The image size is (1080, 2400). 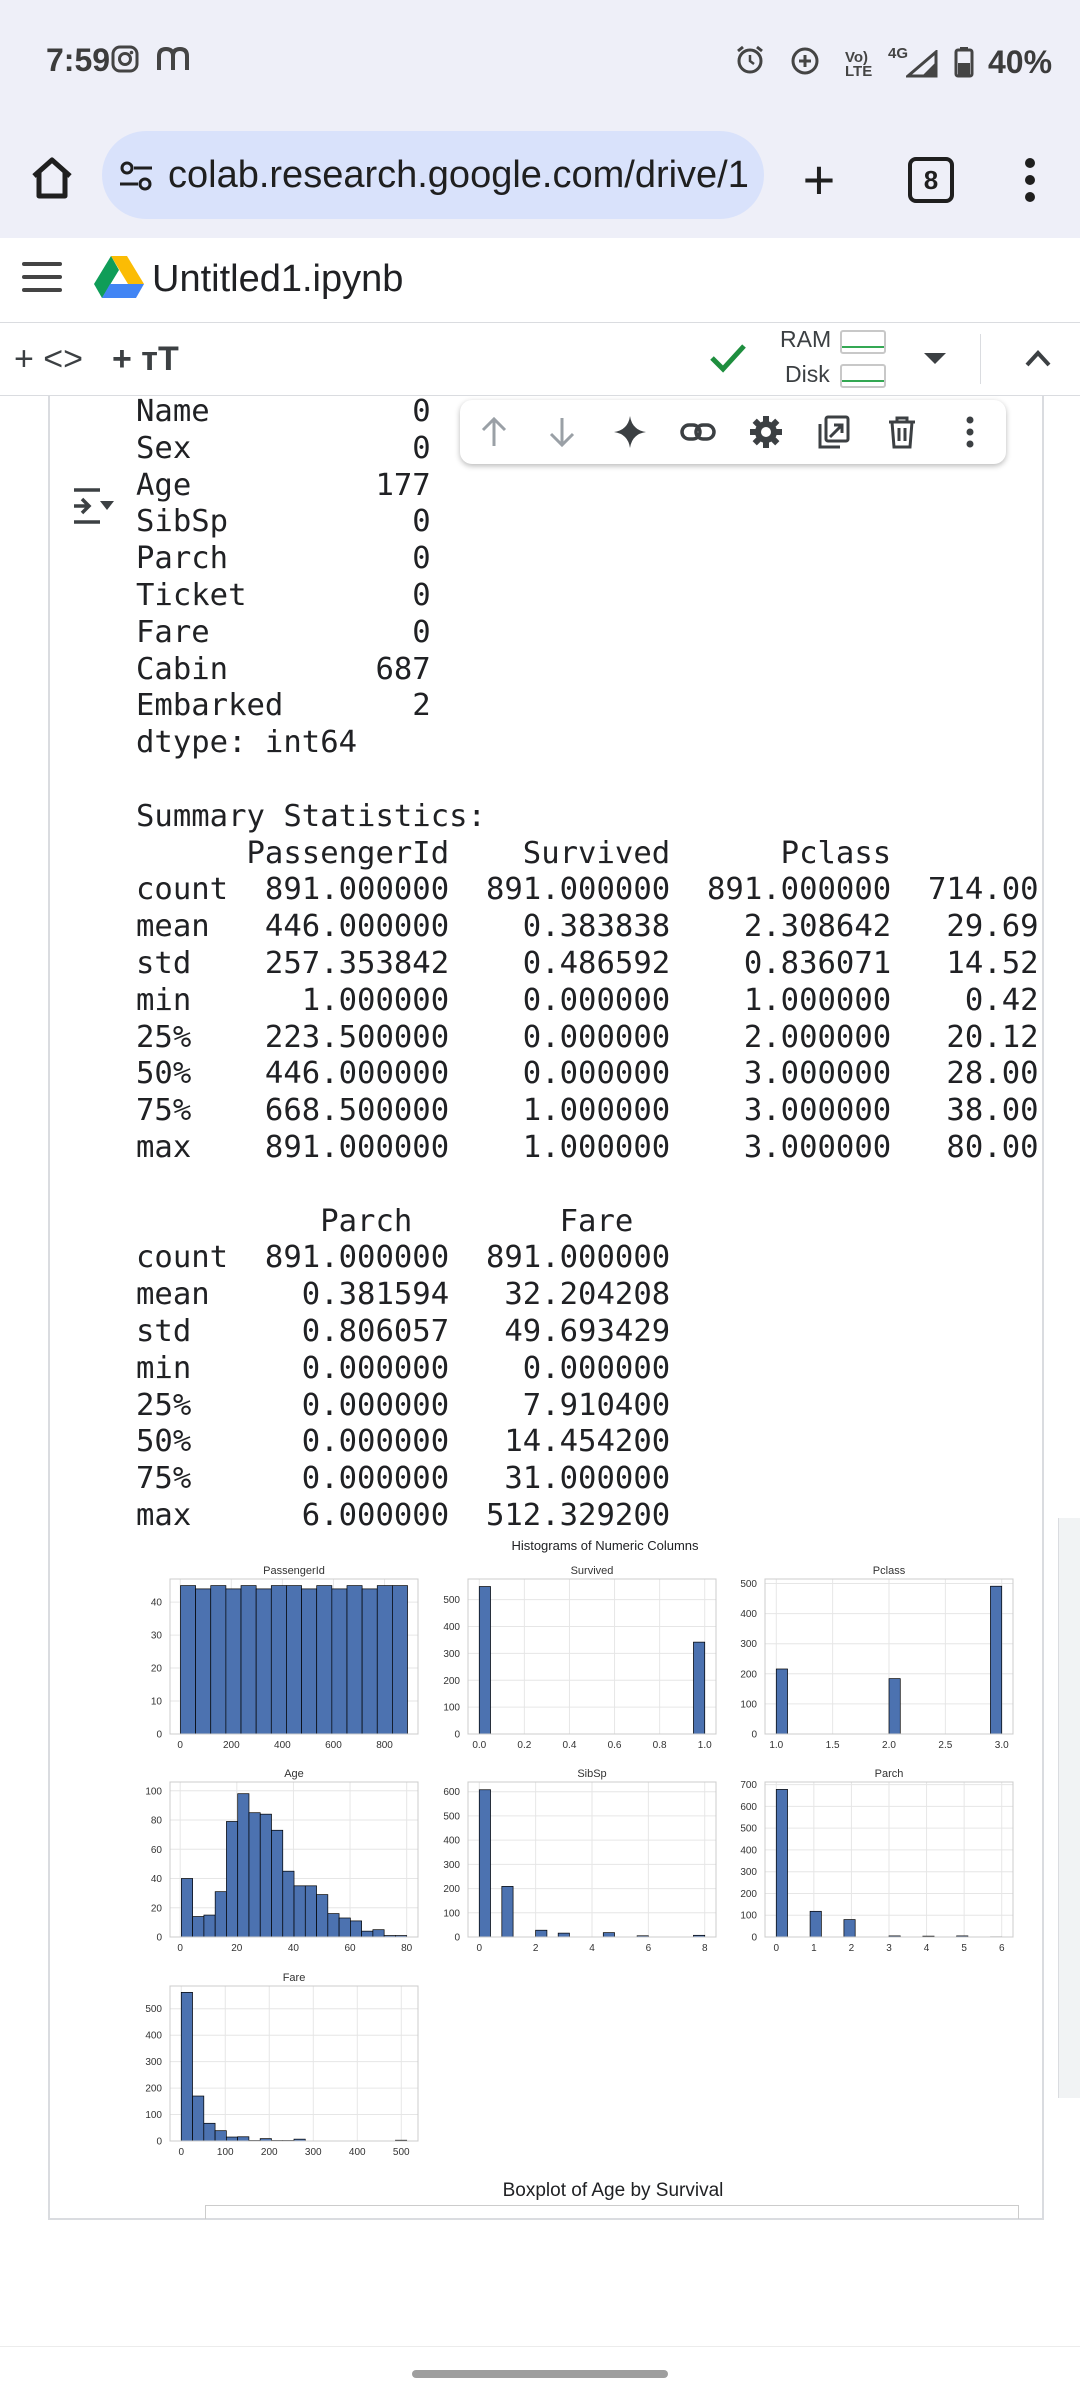 What do you see at coordinates (294, 1948) in the screenshot?
I see `age-xtick-label: 40` at bounding box center [294, 1948].